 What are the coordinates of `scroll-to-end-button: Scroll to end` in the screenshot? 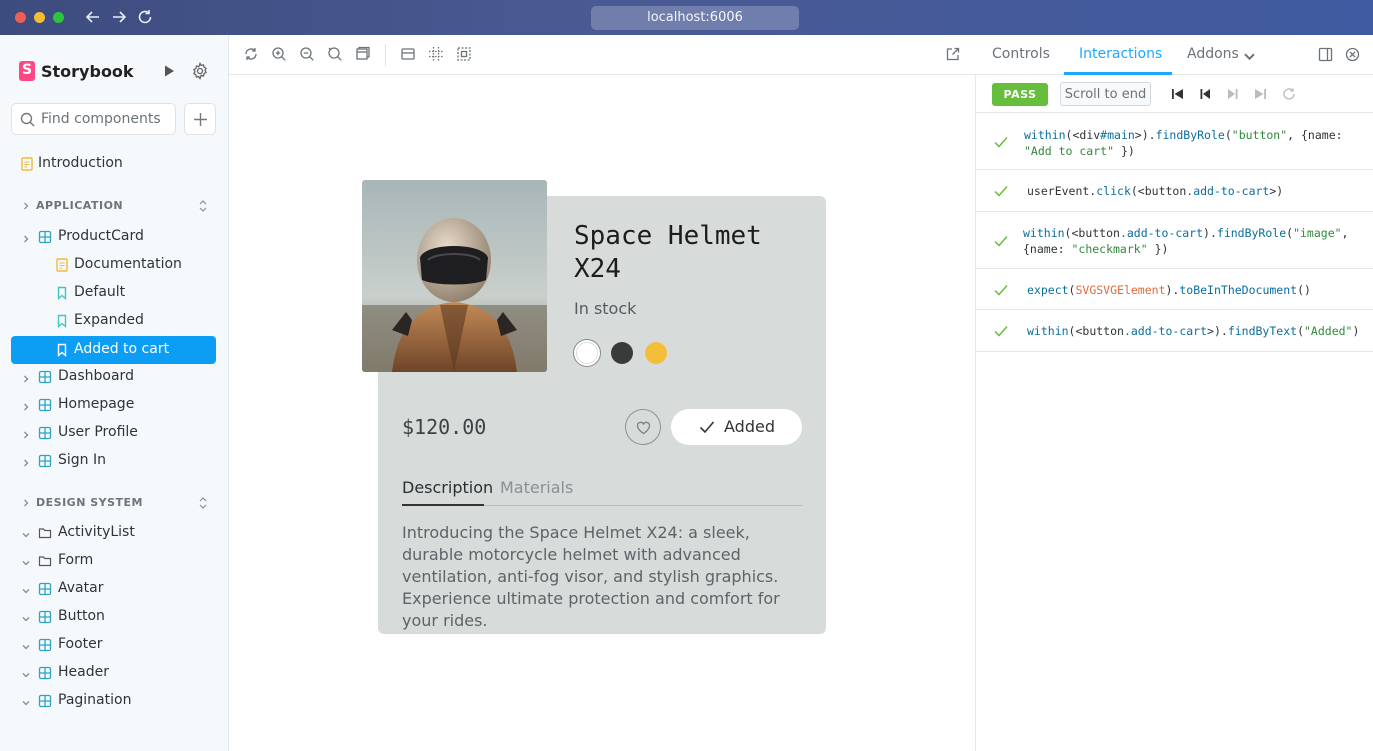 It's located at (1105, 94).